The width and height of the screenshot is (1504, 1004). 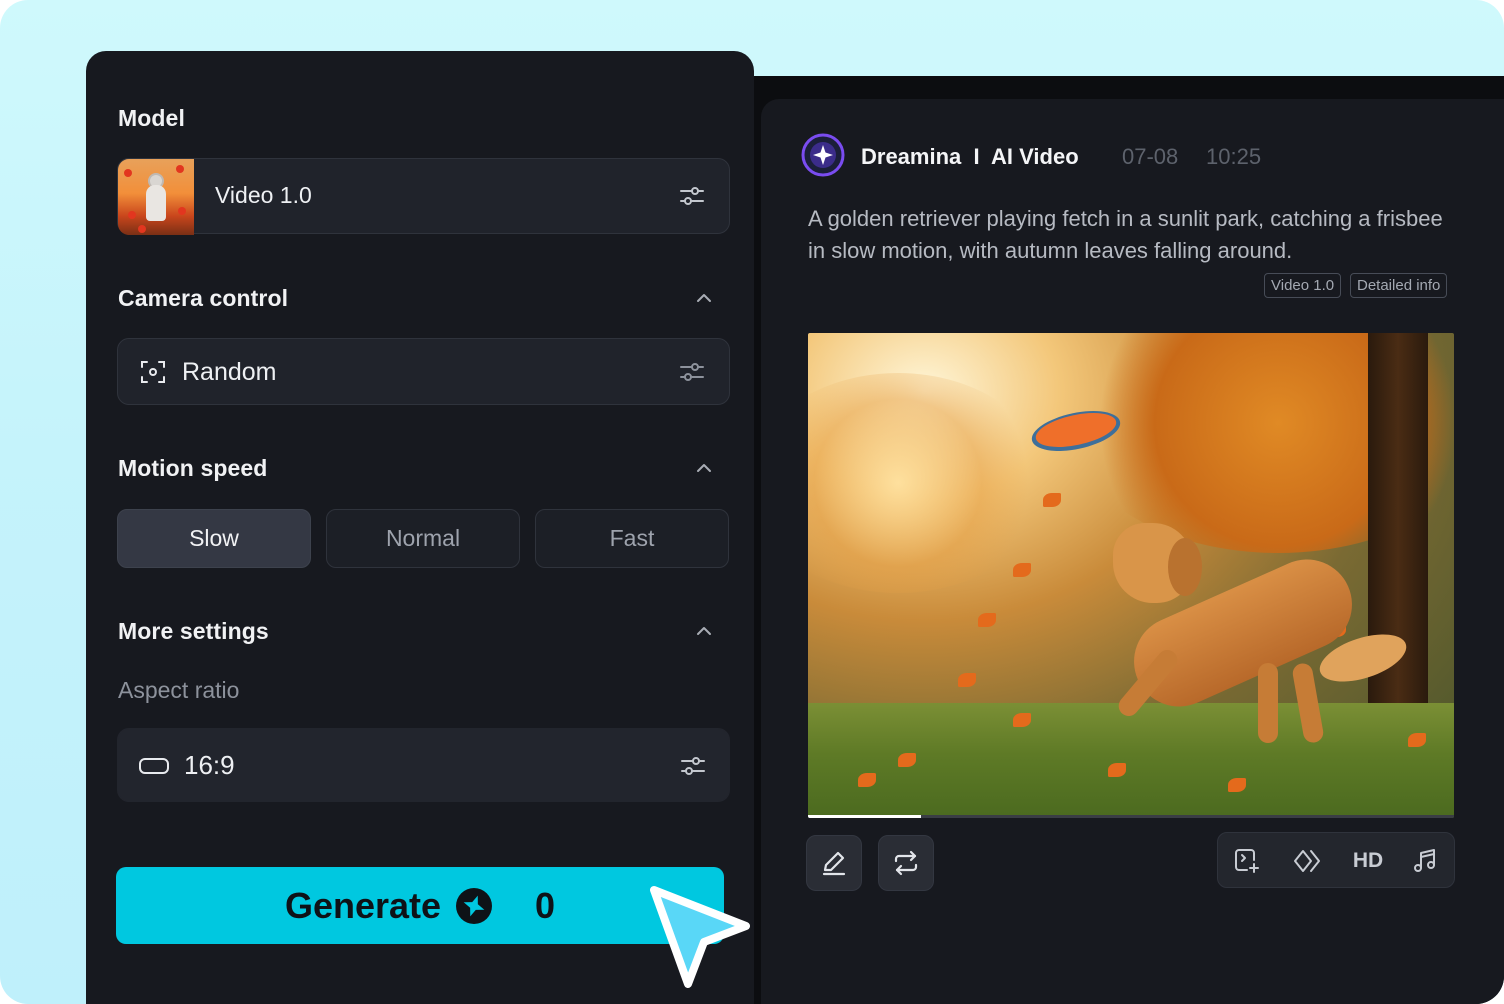 What do you see at coordinates (1399, 285) in the screenshot?
I see `detailed-info-tag: Detailed info` at bounding box center [1399, 285].